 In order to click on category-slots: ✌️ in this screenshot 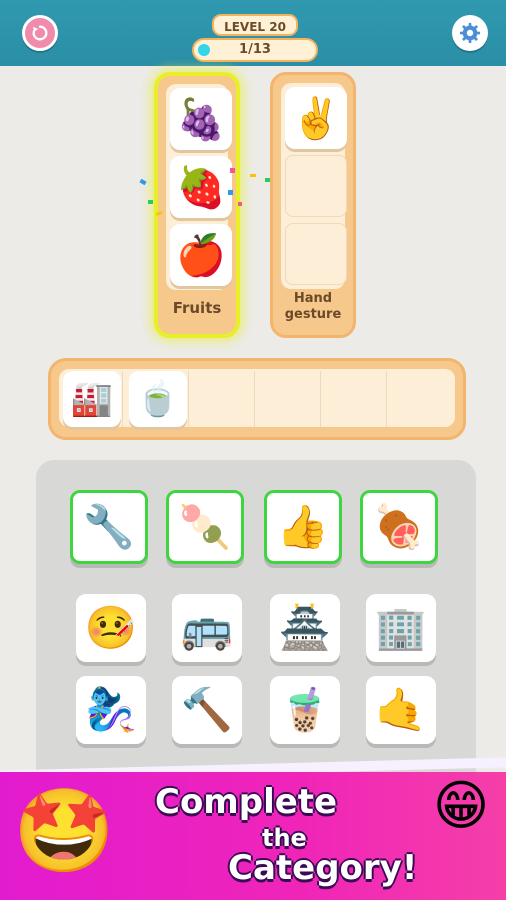, I will do `click(314, 186)`.